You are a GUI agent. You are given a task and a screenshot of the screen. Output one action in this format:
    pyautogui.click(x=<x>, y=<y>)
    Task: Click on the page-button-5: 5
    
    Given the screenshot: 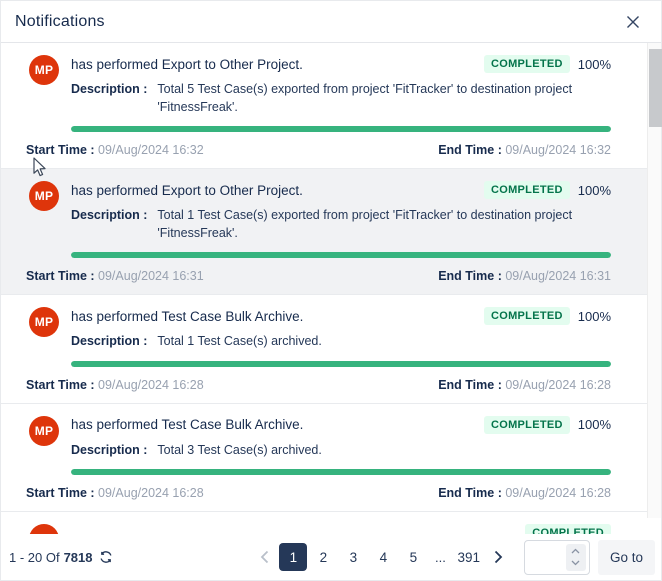 What is the action you would take?
    pyautogui.click(x=413, y=557)
    